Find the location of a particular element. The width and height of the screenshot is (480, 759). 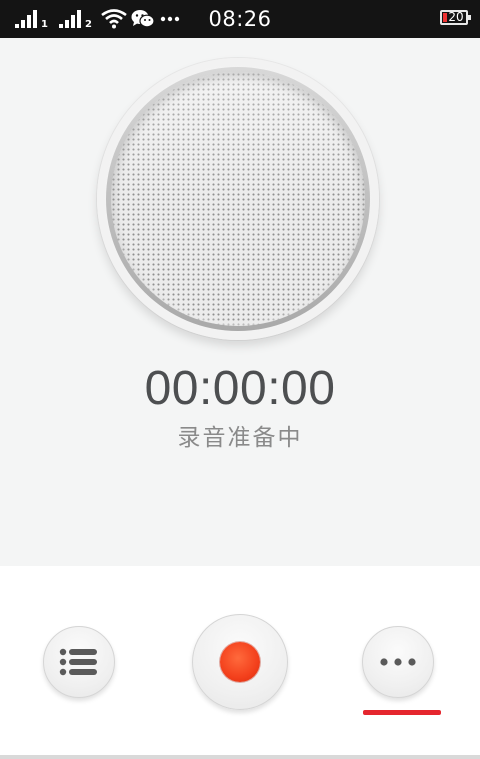

more-options-button is located at coordinates (398, 662).